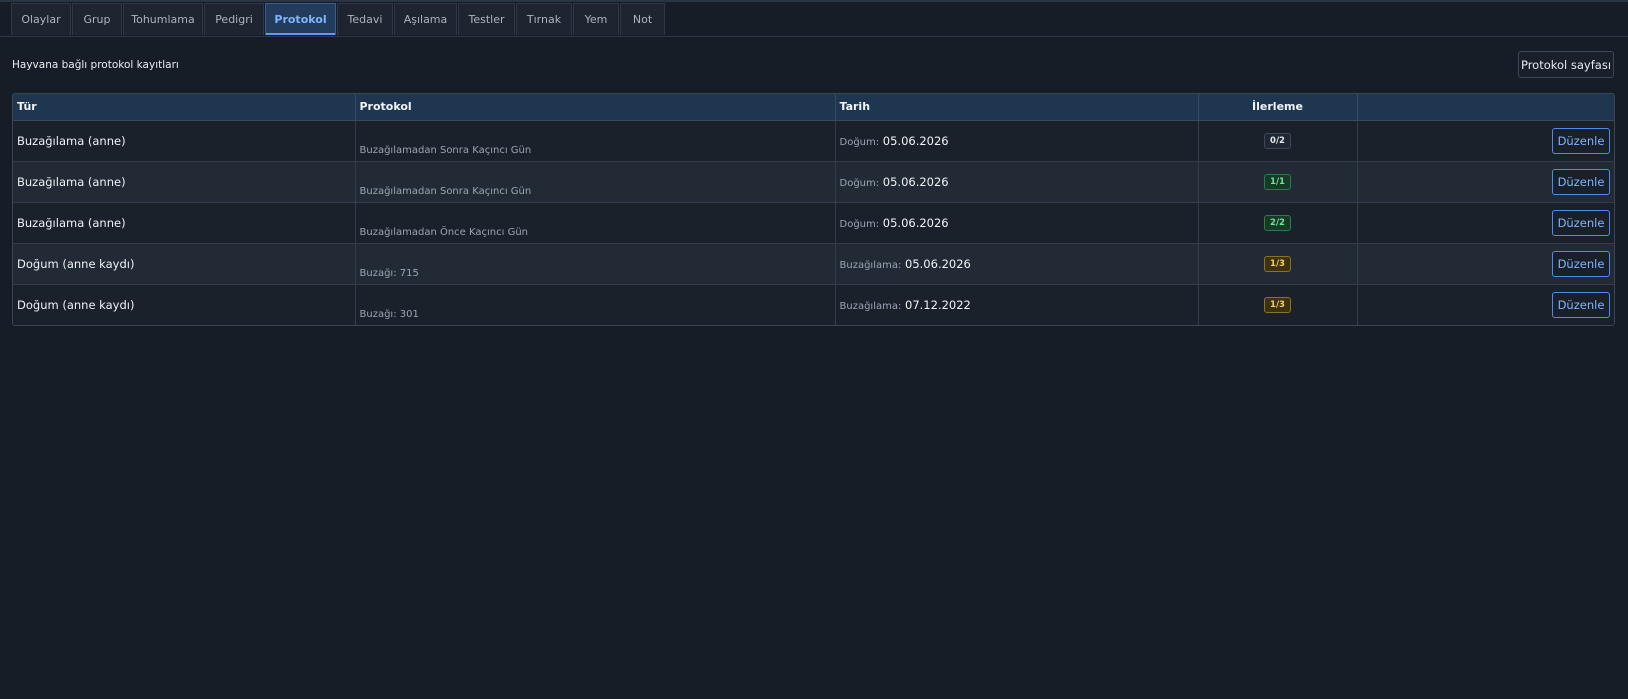  Describe the element at coordinates (389, 273) in the screenshot. I see `protocol-subtitle: Buzağı: 715` at that location.